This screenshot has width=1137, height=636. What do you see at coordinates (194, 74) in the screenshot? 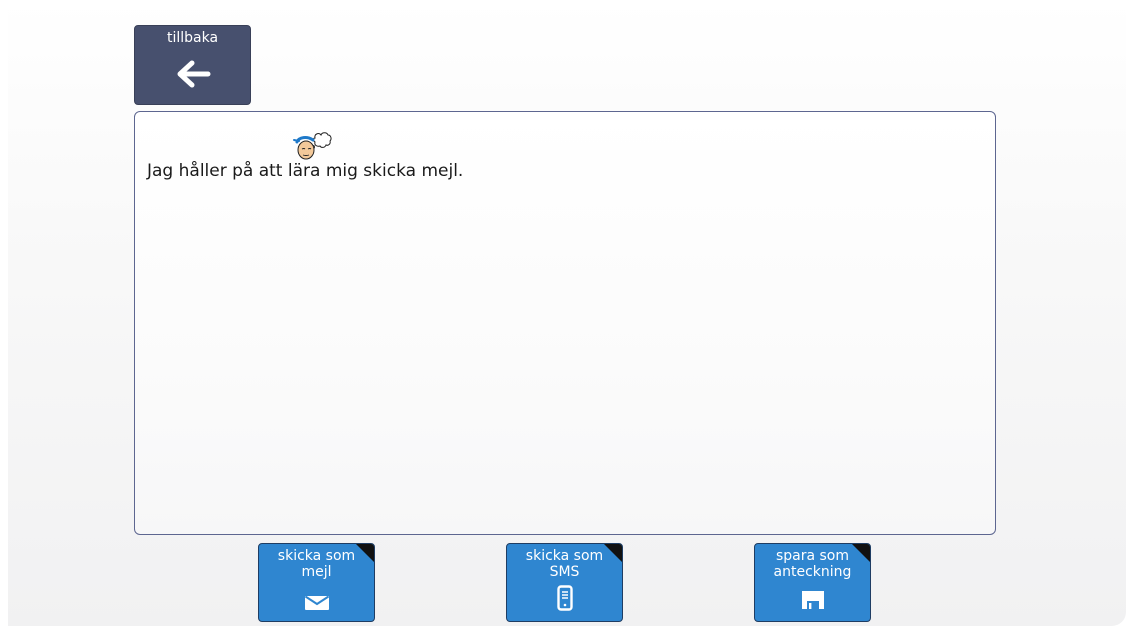
I see `arrow-left-icon` at bounding box center [194, 74].